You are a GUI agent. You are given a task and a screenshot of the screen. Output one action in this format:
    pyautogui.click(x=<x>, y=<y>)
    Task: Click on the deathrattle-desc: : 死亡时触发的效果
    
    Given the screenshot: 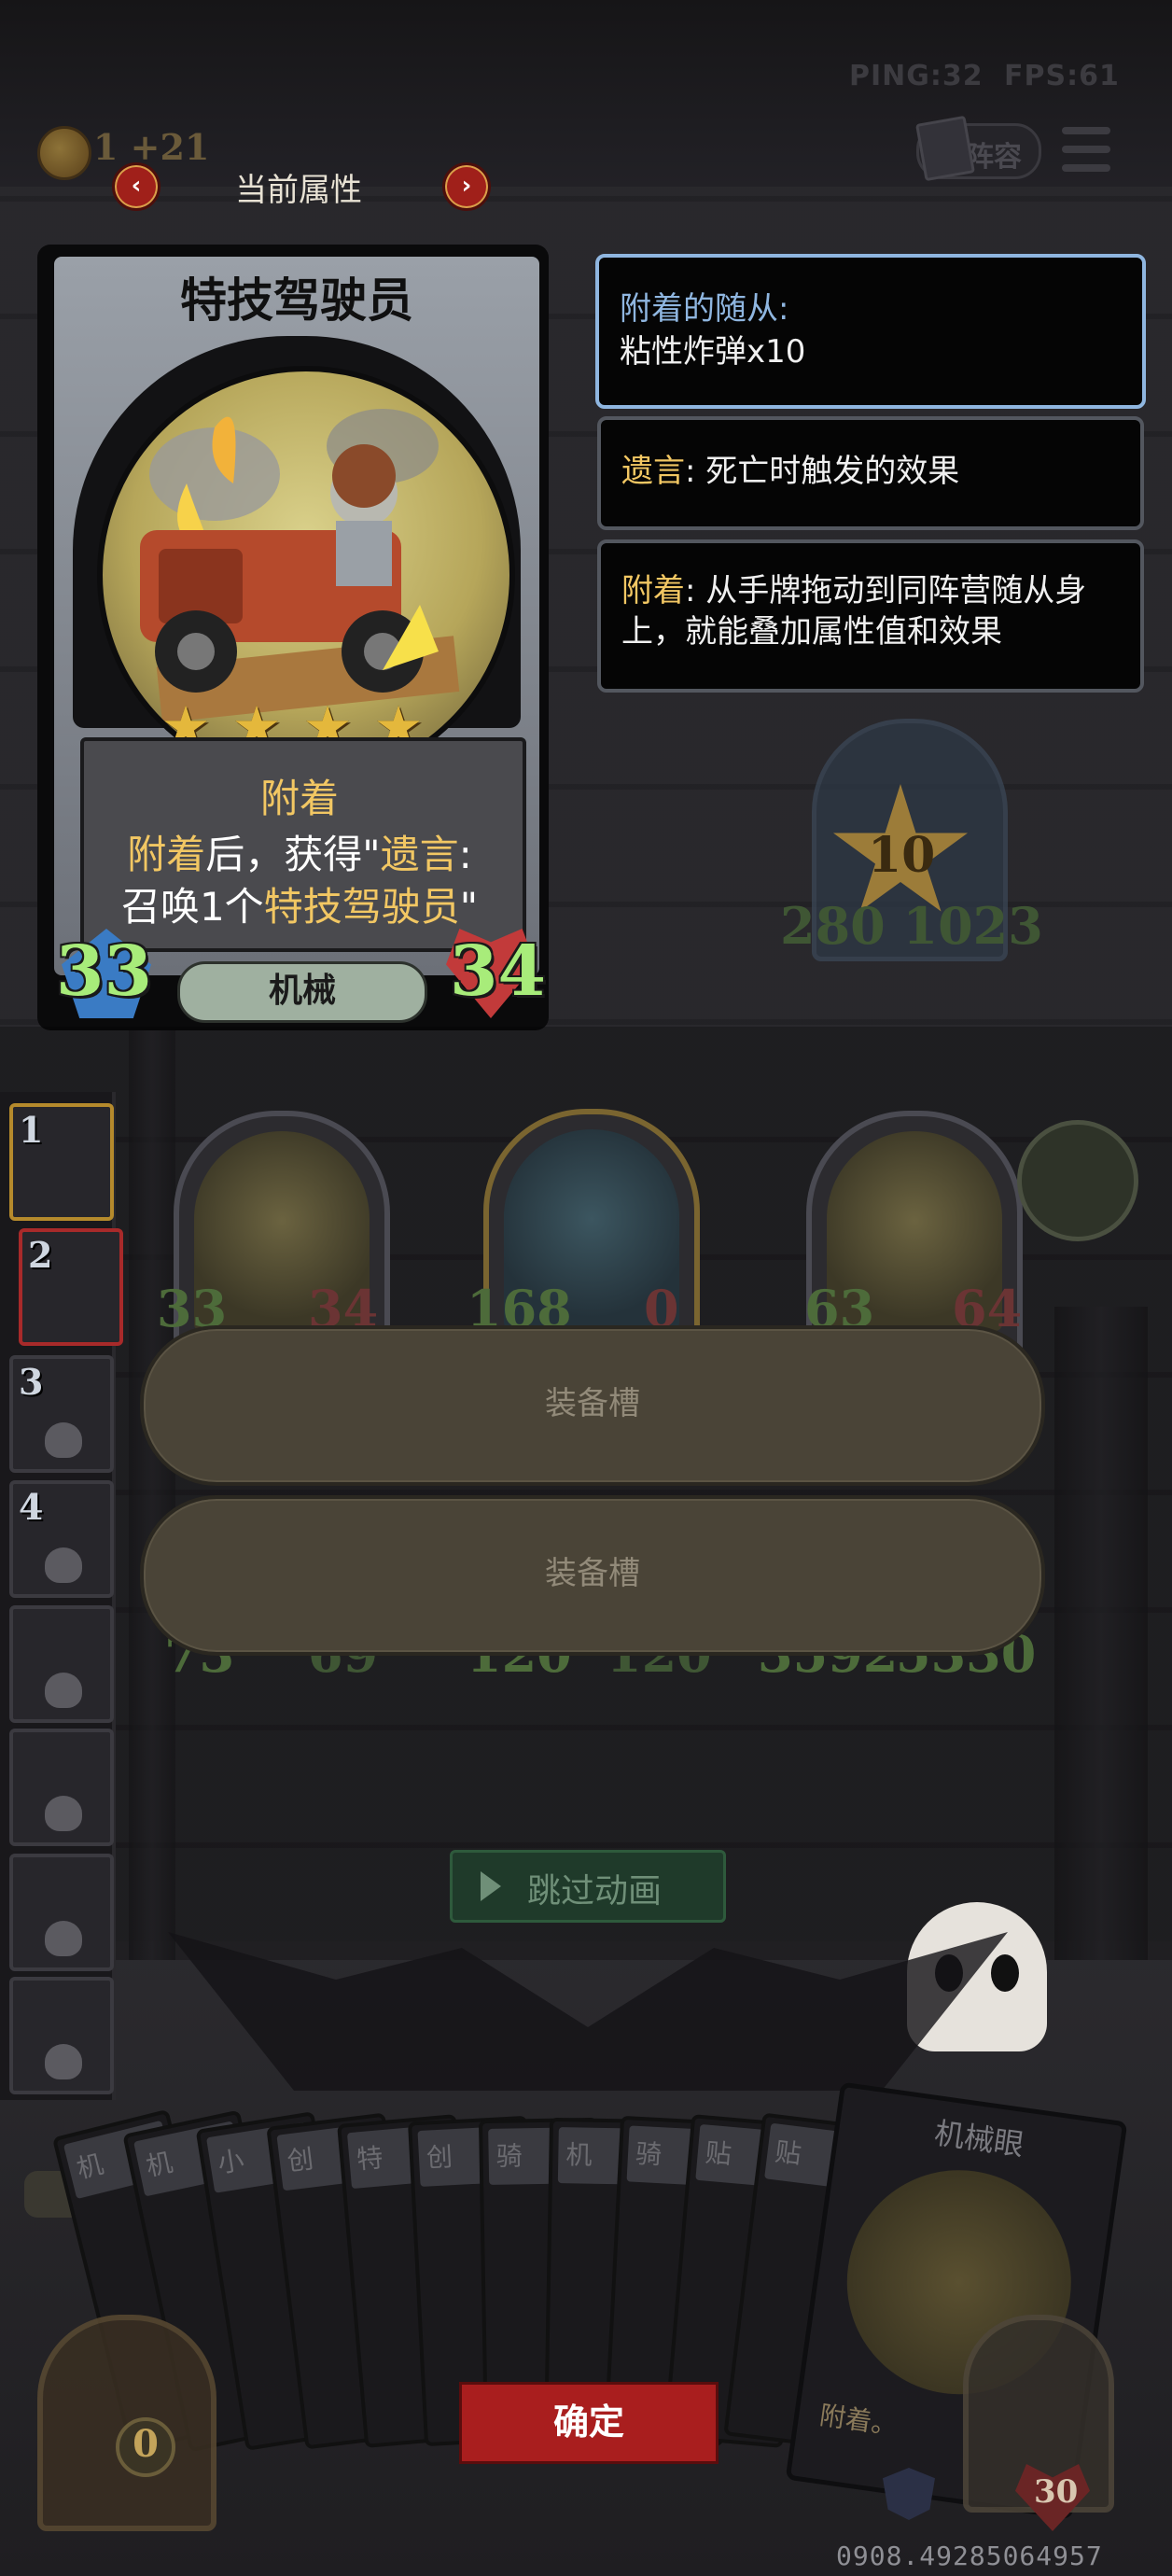 What is the action you would take?
    pyautogui.click(x=822, y=471)
    